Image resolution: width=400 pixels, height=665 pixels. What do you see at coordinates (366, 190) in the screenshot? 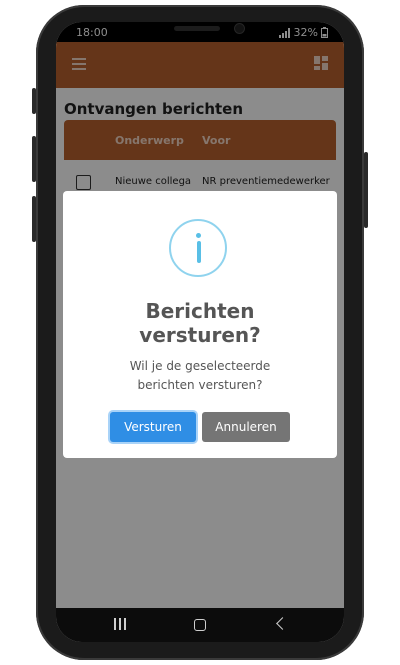
I see `phone-power-button` at bounding box center [366, 190].